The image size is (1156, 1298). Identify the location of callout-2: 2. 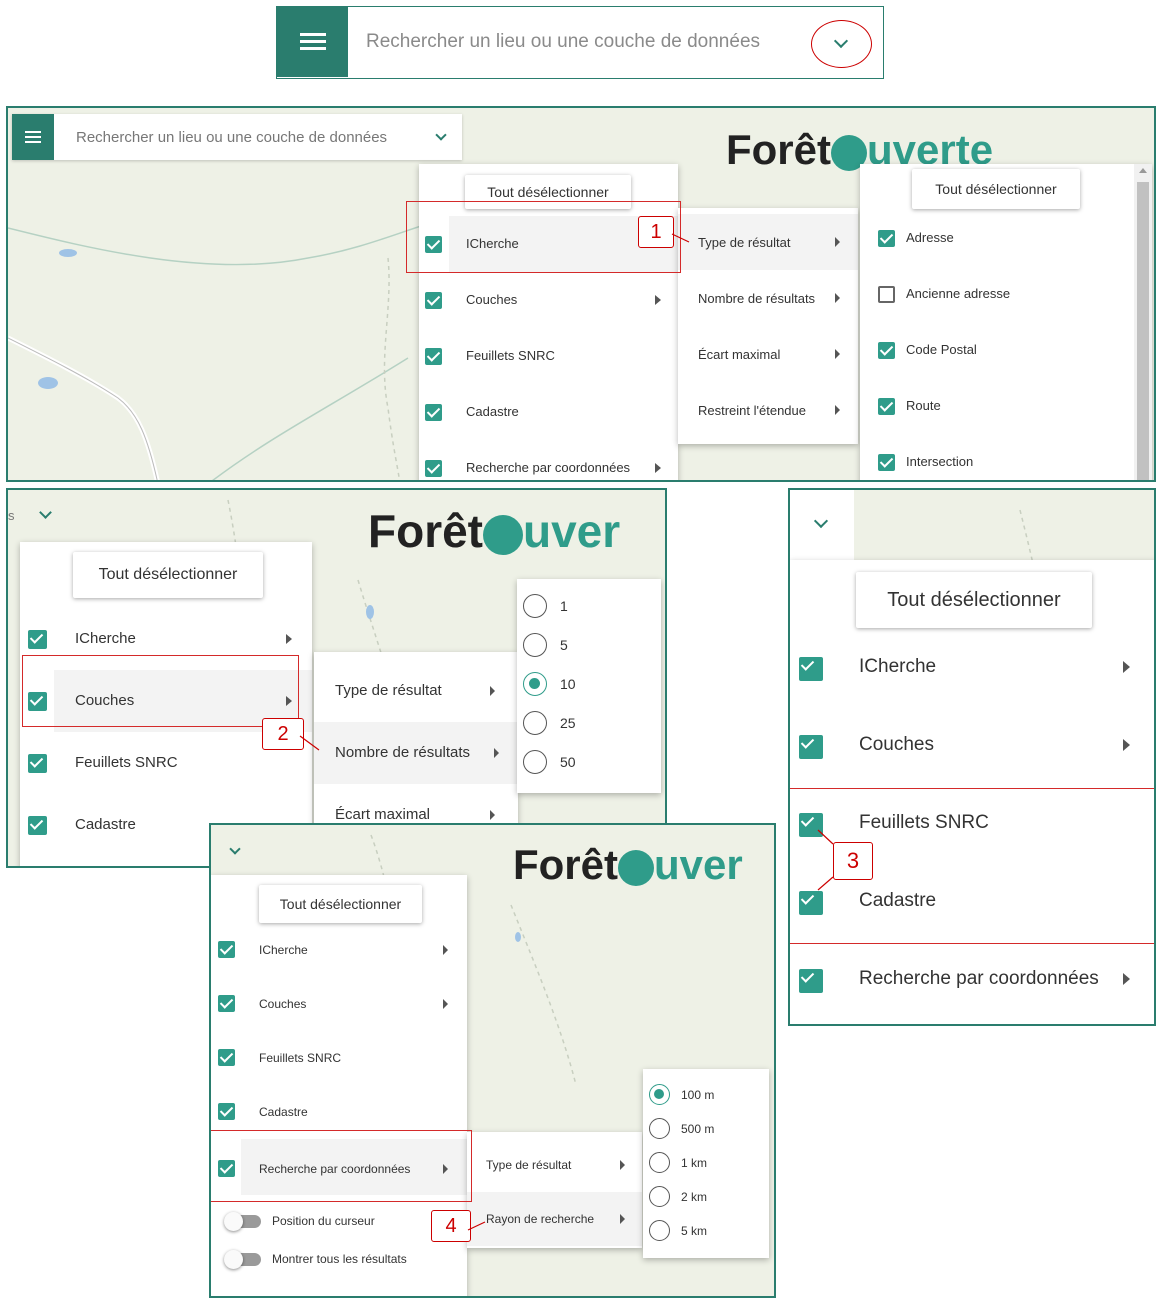
(283, 734).